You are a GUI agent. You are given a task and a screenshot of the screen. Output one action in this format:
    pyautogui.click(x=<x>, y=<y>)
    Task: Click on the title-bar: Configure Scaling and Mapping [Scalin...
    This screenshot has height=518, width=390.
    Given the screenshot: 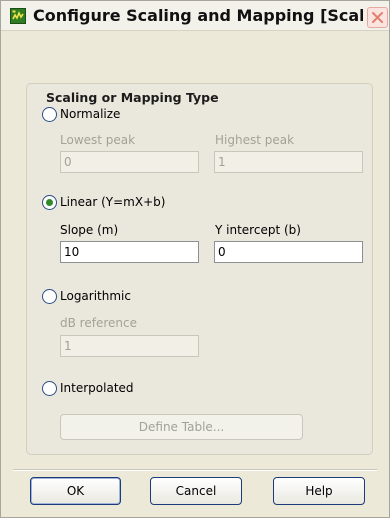 What is the action you would take?
    pyautogui.click(x=195, y=16)
    